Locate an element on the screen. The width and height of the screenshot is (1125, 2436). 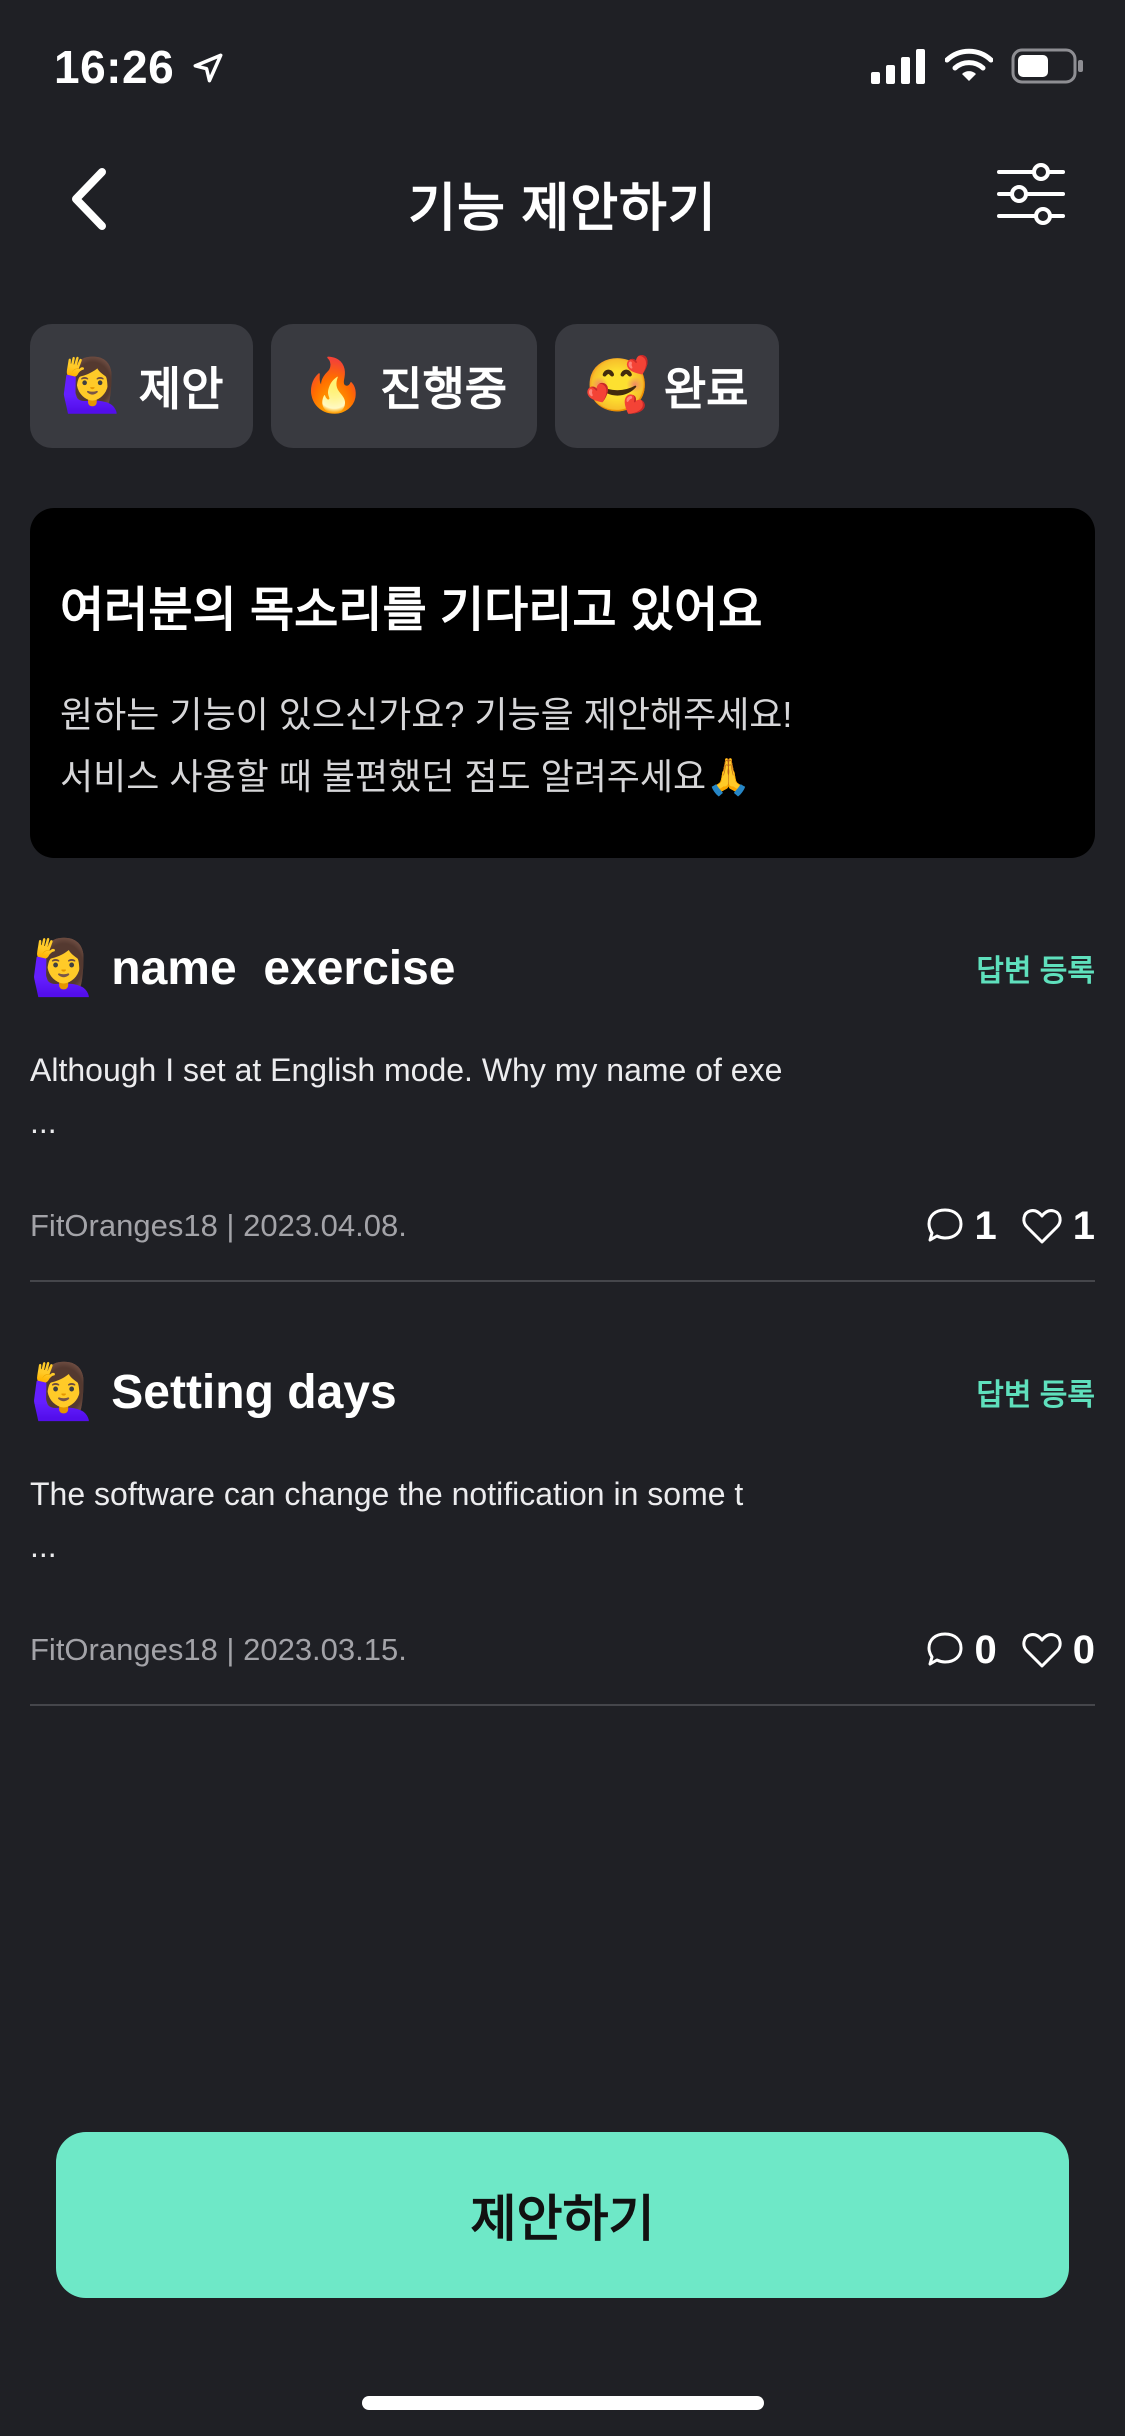
banner-line: 원하는 기능이 있으신가요? 기능을 제안해주세요! is located at coordinates (426, 714).